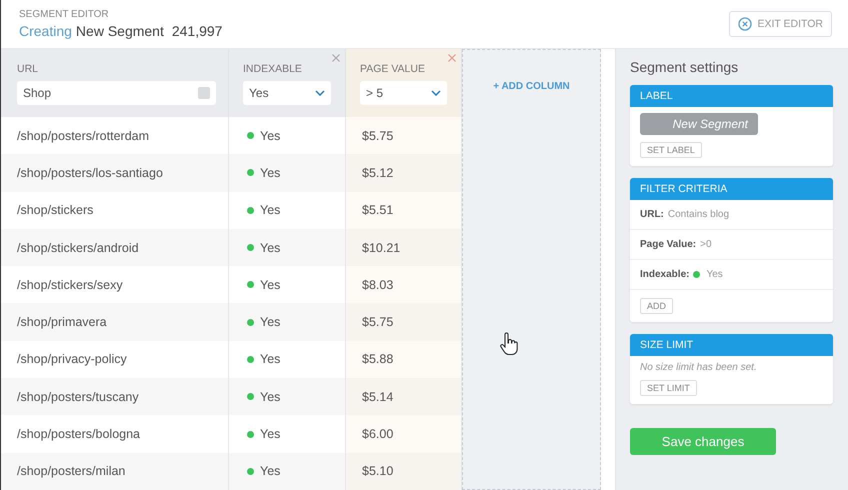  Describe the element at coordinates (45, 31) in the screenshot. I see `status-text: Creating` at that location.